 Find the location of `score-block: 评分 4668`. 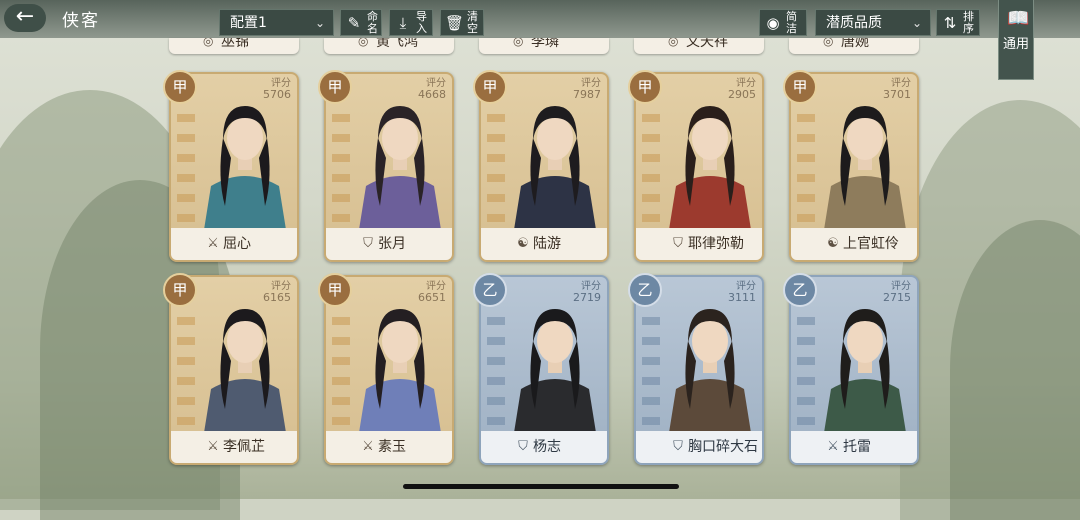

score-block: 评分 4668 is located at coordinates (432, 89).